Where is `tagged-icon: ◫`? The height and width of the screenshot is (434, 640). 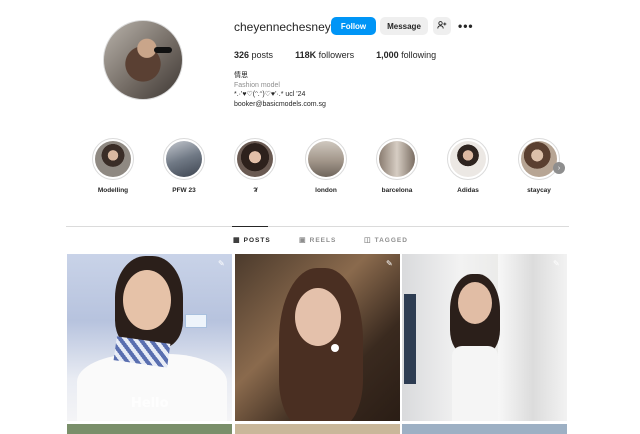 tagged-icon: ◫ is located at coordinates (368, 240).